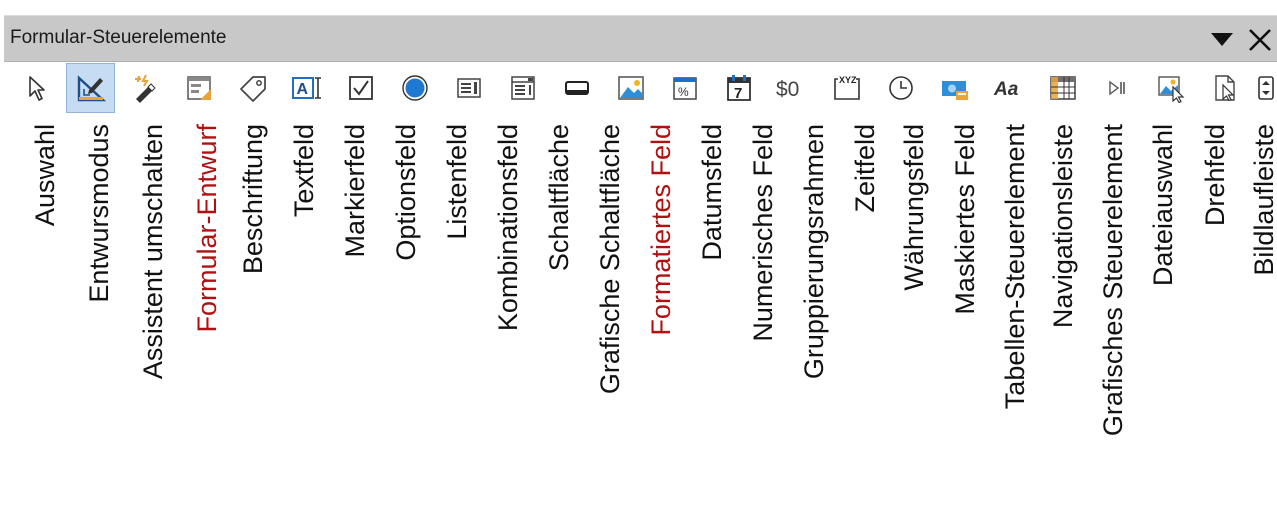 Image resolution: width=1277 pixels, height=510 pixels. I want to click on label-assistent: Assistent umschalten, so click(153, 316).